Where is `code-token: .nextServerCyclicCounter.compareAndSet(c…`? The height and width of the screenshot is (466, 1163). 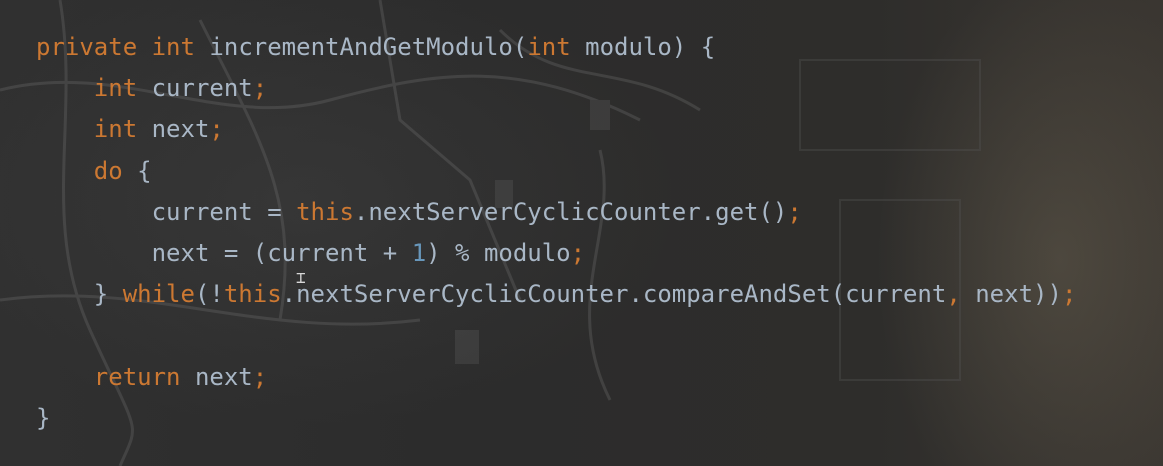
code-token: .nextServerCyclicCounter.compareAndSet(c… is located at coordinates (614, 294).